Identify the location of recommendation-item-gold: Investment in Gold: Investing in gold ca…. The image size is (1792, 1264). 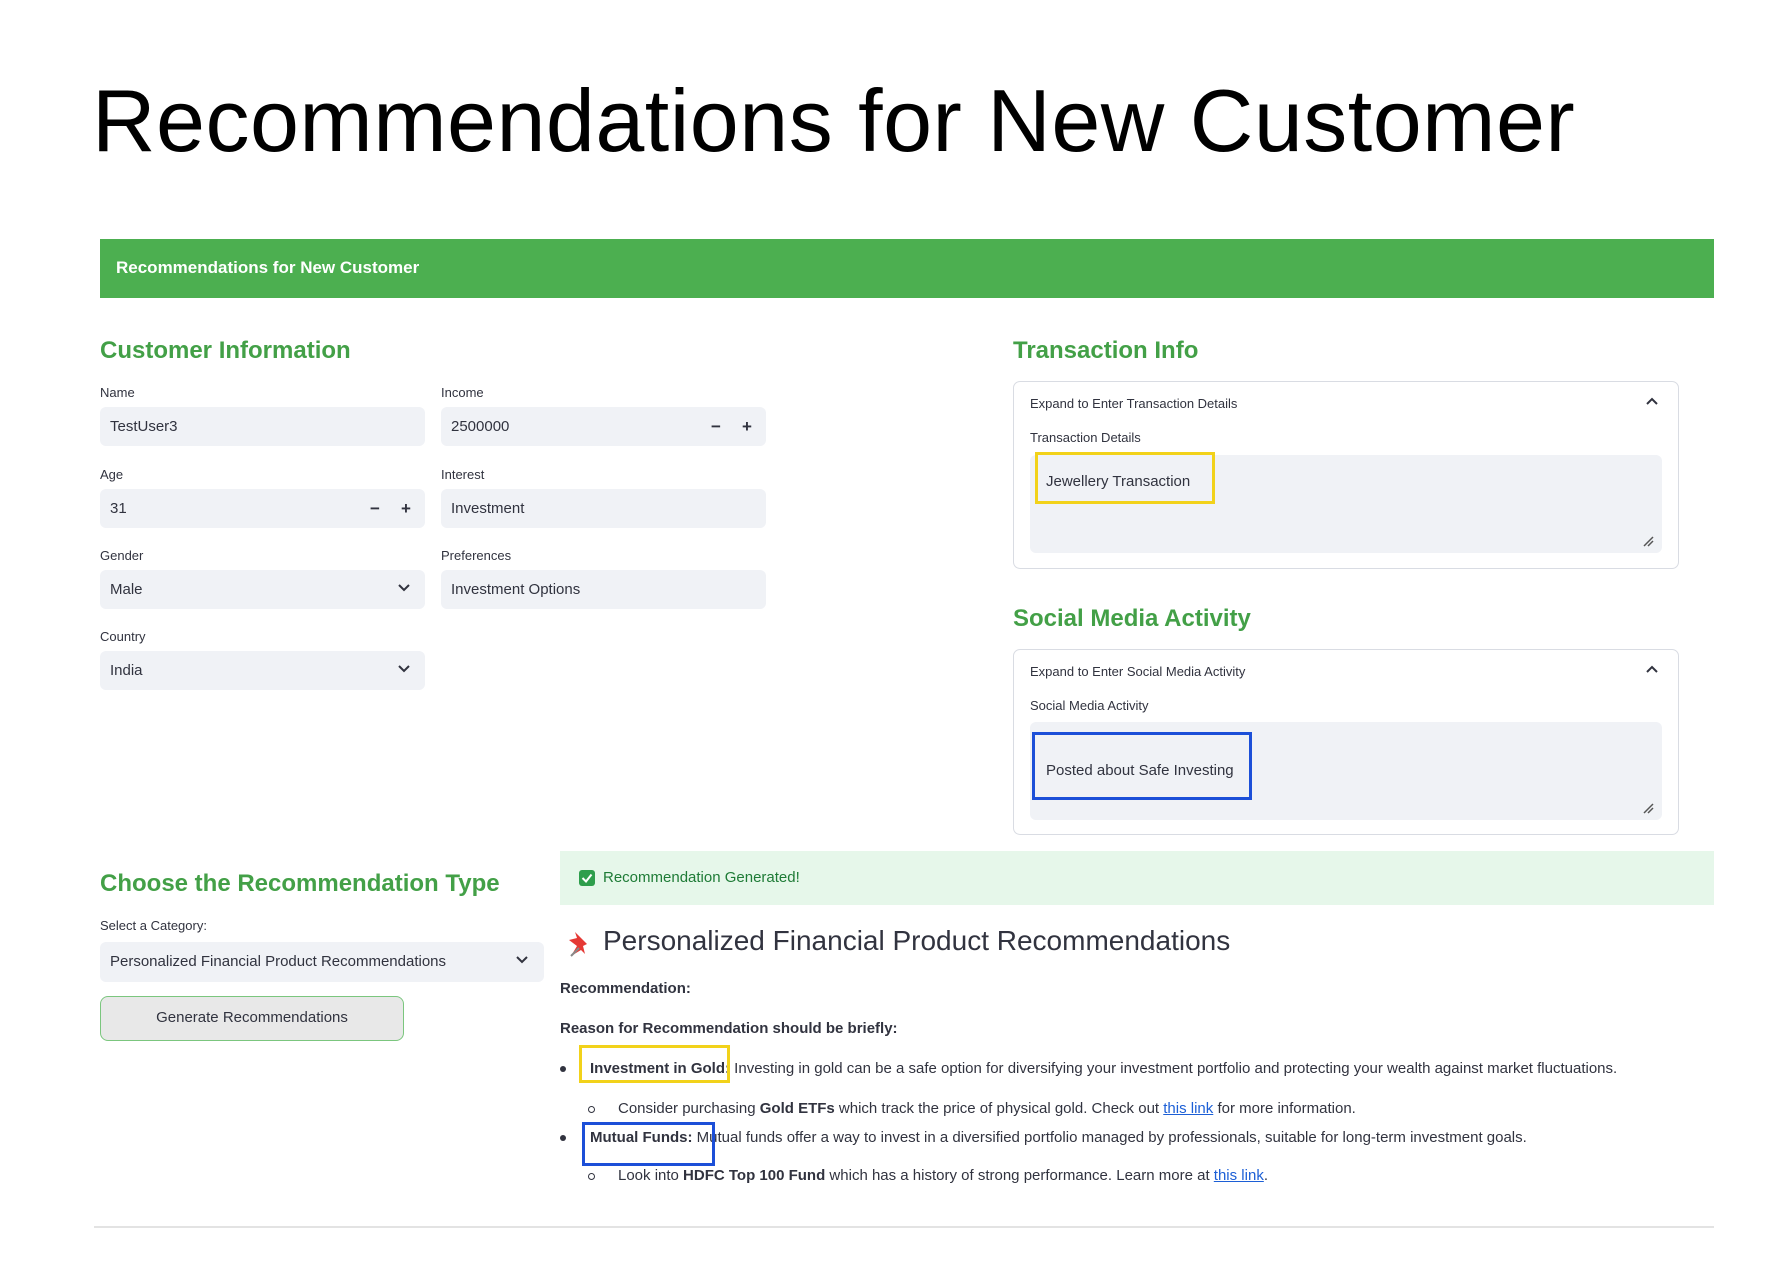
(1103, 1068).